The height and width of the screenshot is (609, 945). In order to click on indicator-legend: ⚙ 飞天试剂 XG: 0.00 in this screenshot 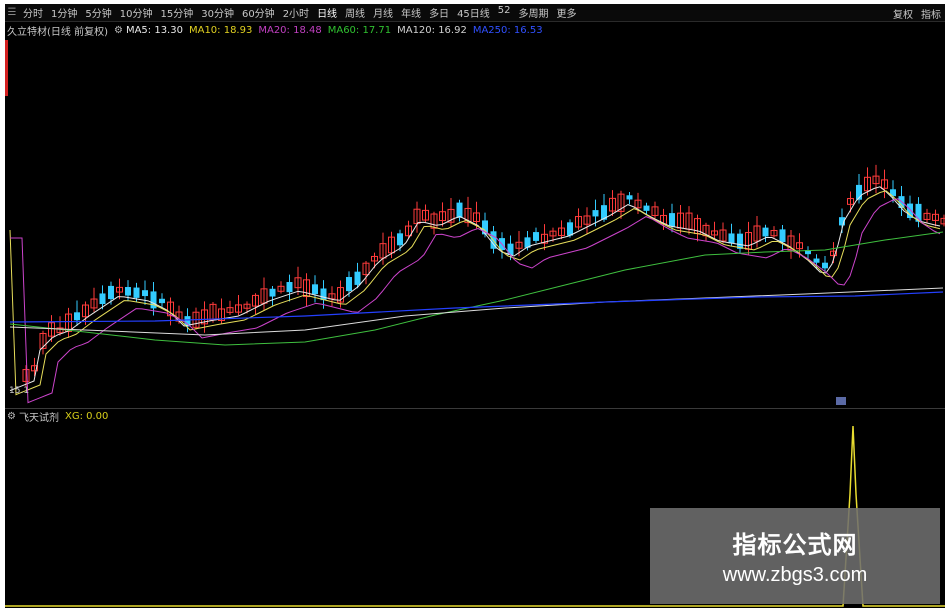, I will do `click(58, 416)`.